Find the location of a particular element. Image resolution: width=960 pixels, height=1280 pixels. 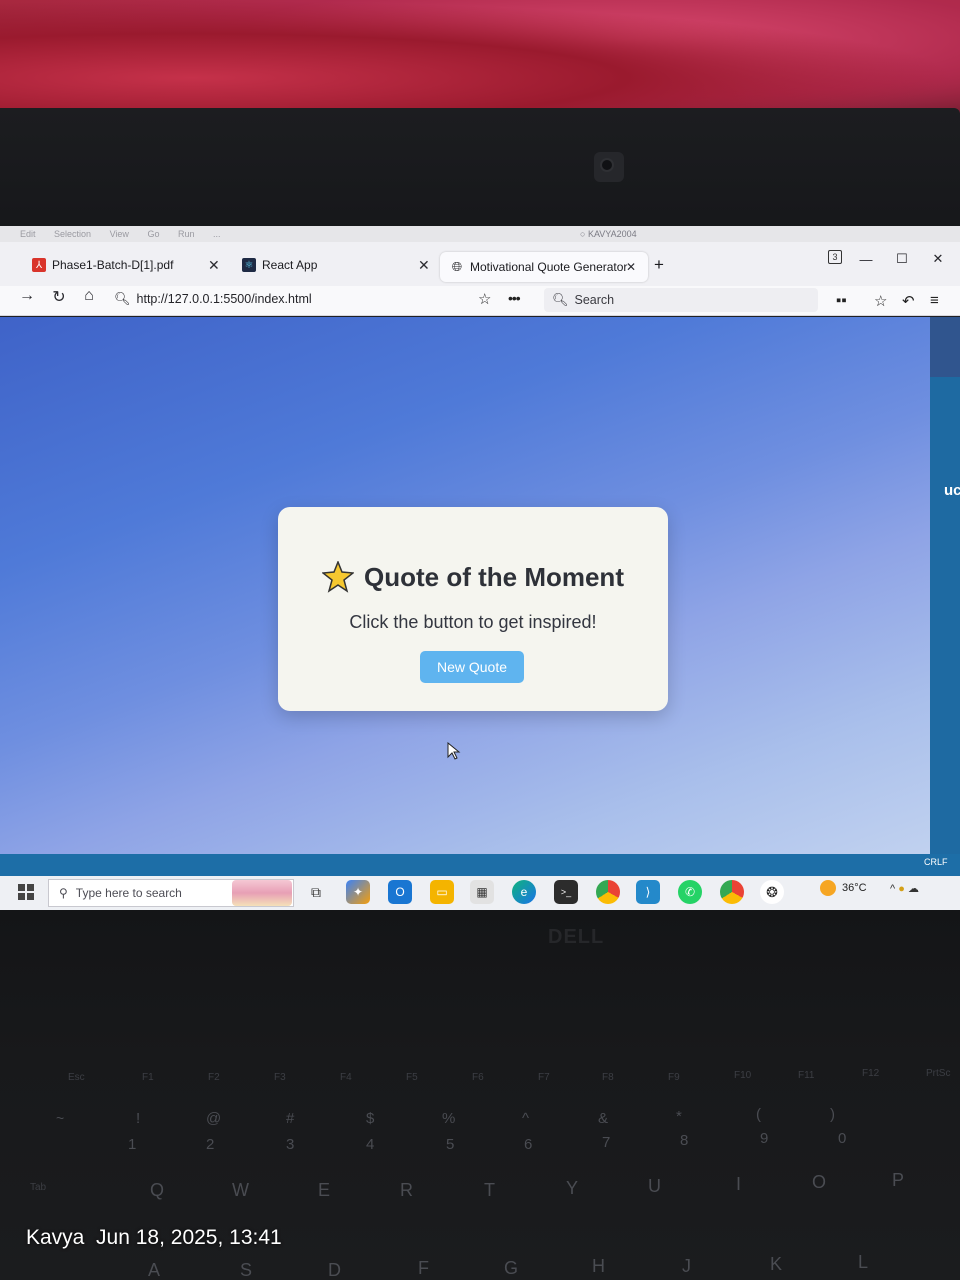

maximize-icon: ☐ is located at coordinates (902, 258).